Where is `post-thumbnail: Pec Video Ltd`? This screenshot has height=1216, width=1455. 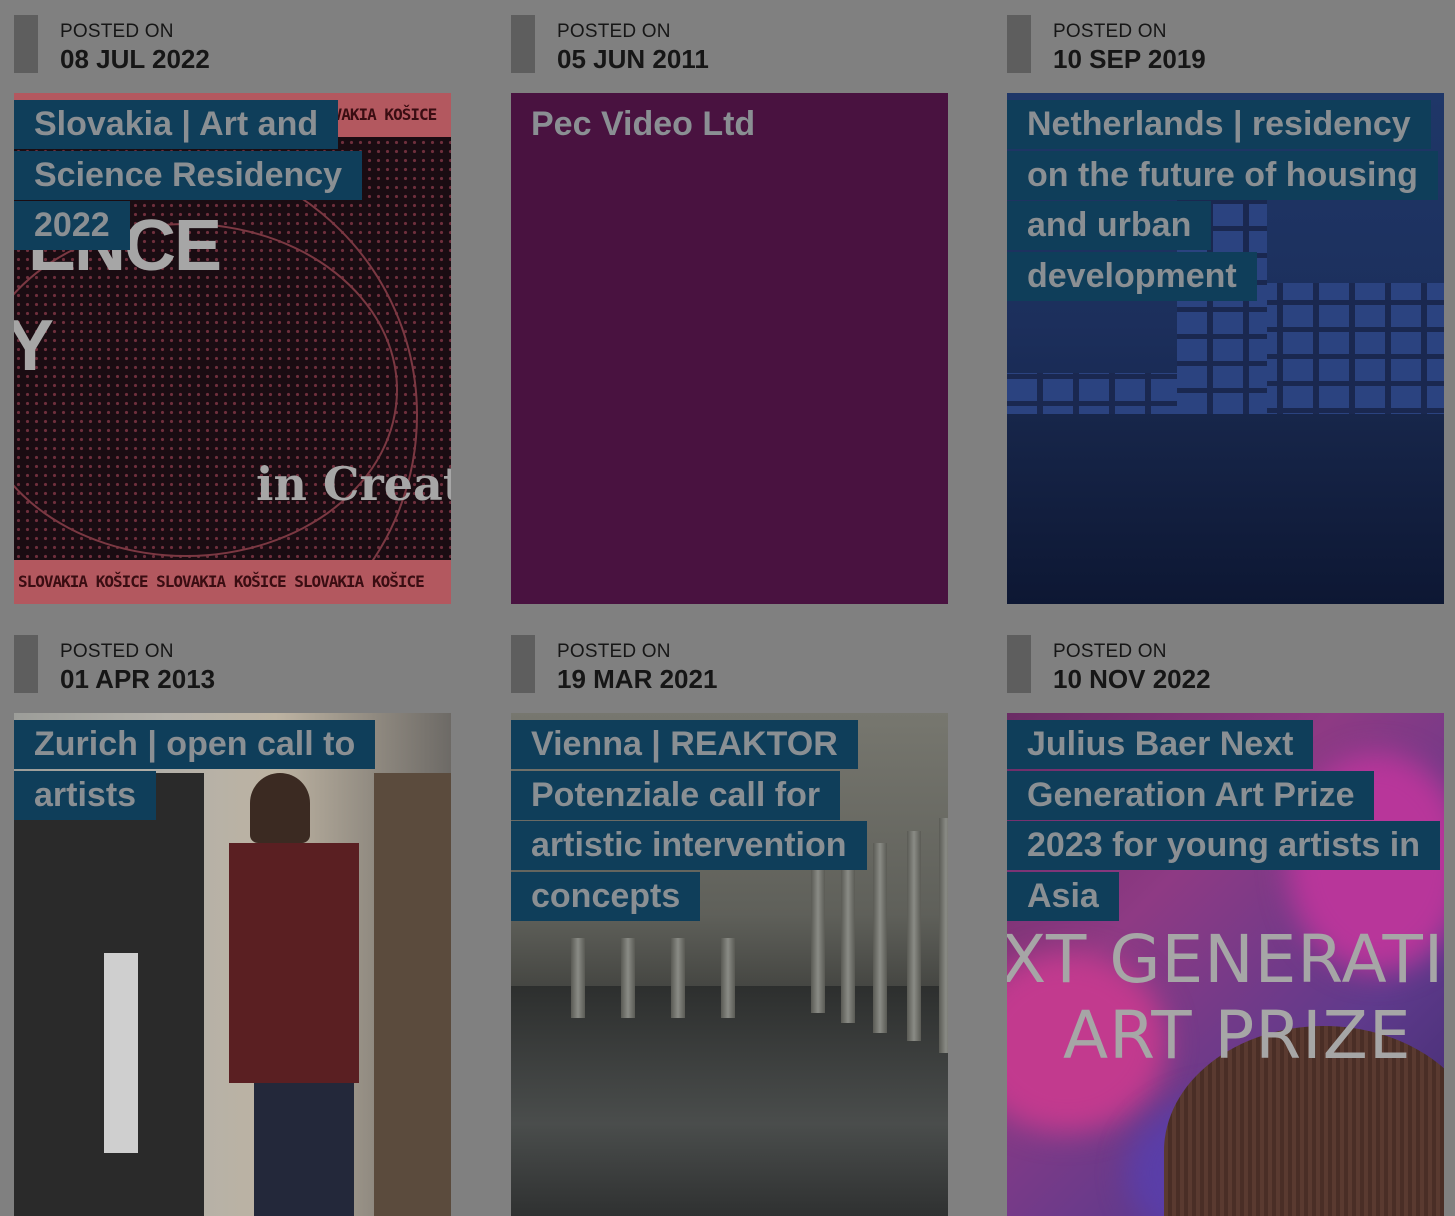
post-thumbnail: Pec Video Ltd is located at coordinates (729, 348).